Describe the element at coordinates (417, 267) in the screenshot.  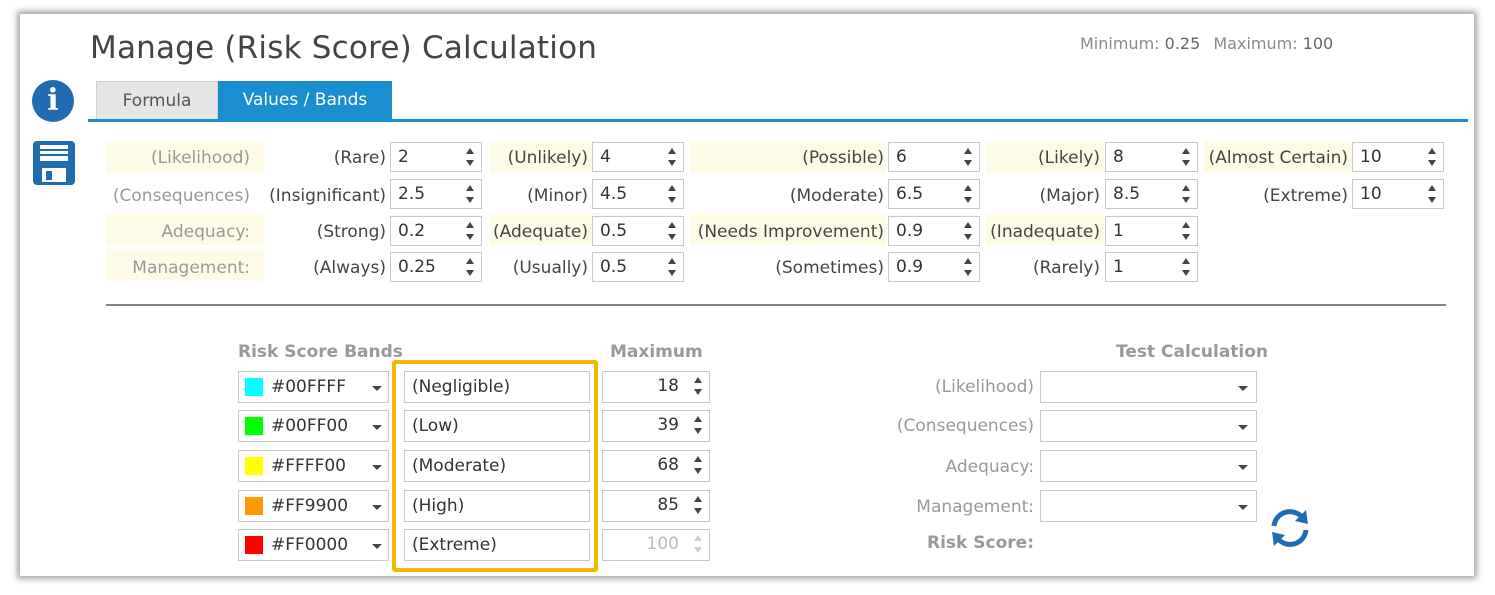
I see `always-value: 0.25` at that location.